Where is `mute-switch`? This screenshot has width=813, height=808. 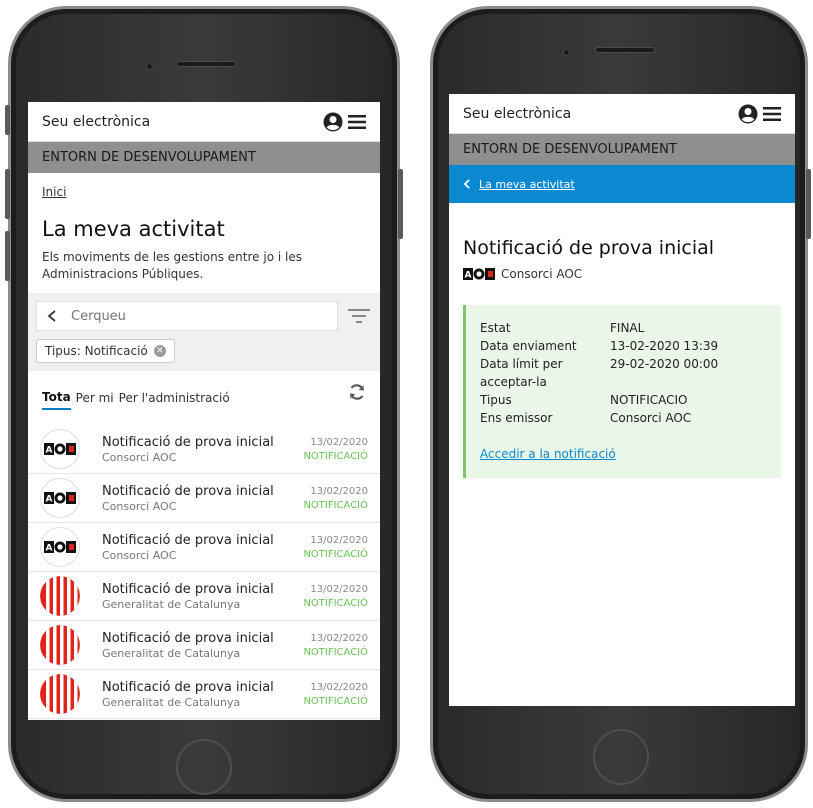
mute-switch is located at coordinates (7, 120).